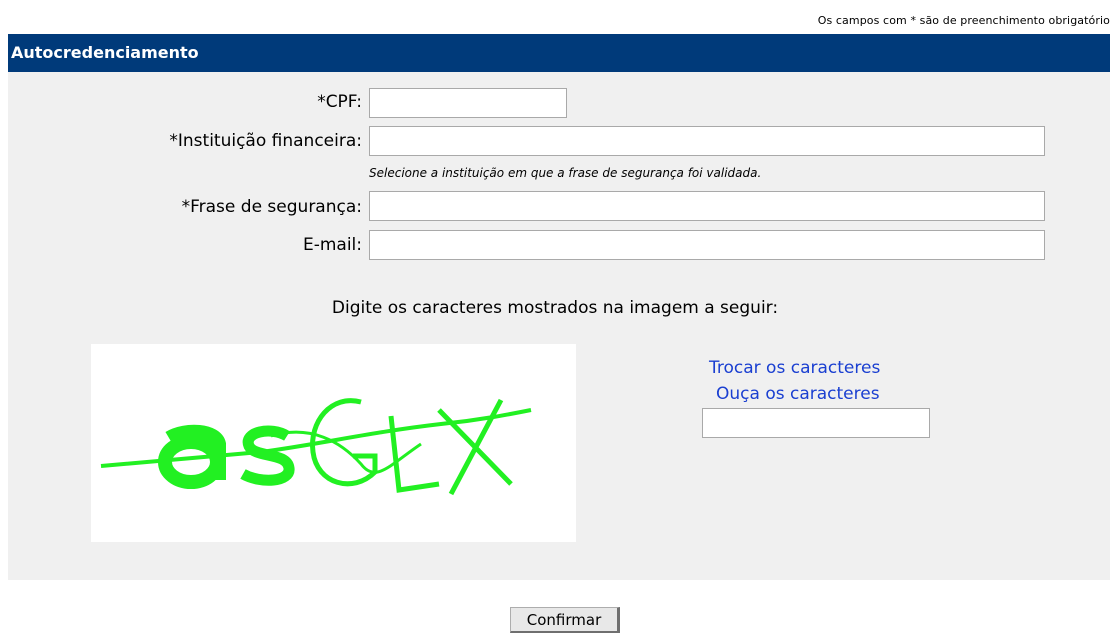  I want to click on captcha-input, so click(816, 423).